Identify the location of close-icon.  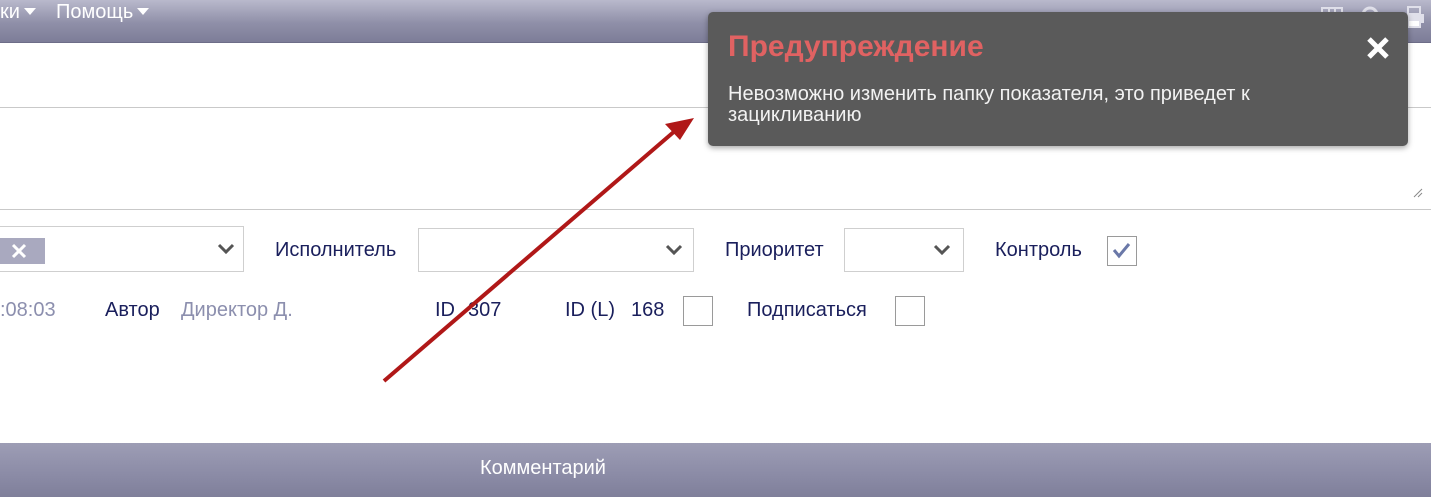
(1378, 48).